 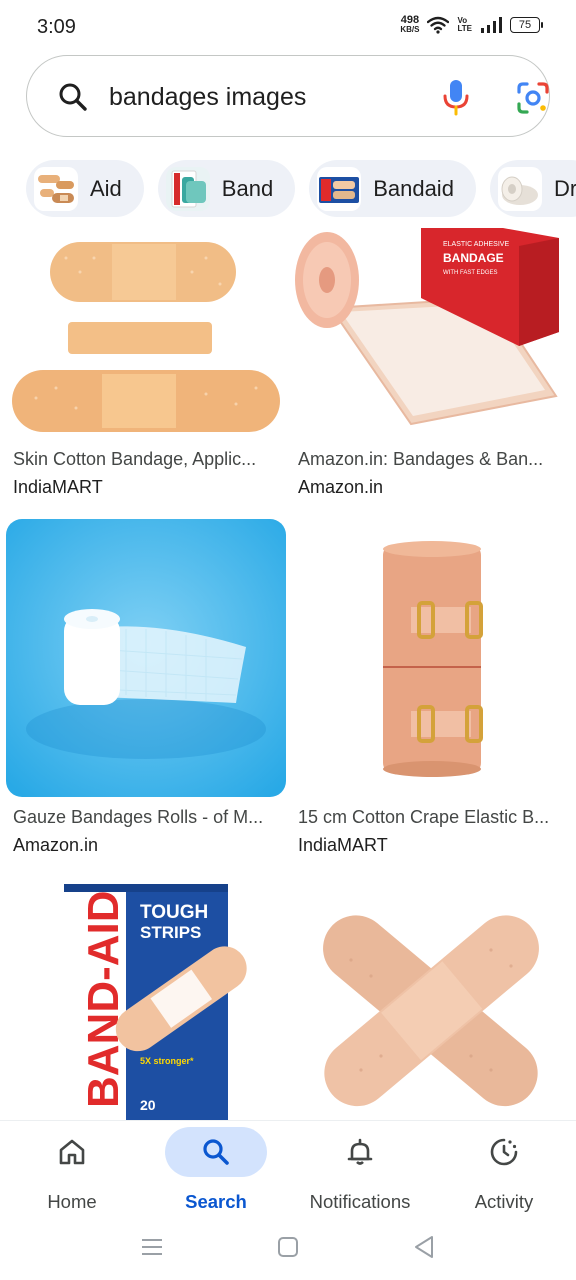 I want to click on volte-line2: LTE, so click(x=464, y=28).